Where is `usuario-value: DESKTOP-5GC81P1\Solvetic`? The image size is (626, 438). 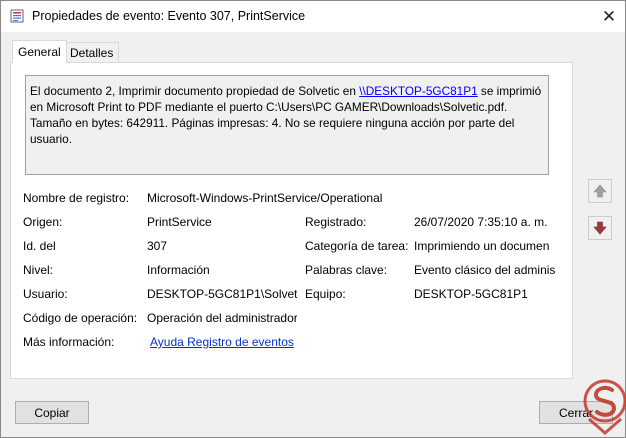 usuario-value: DESKTOP-5GC81P1\Solvetic is located at coordinates (222, 294).